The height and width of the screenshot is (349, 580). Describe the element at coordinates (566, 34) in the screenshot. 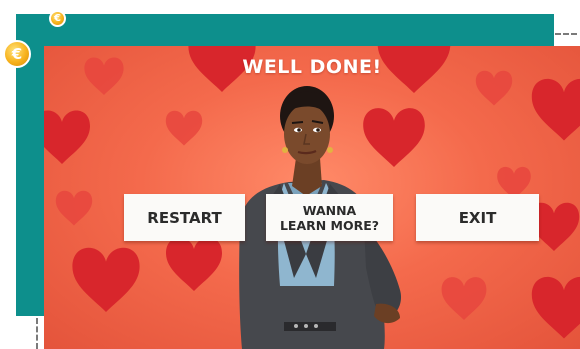

I see `dashed-guide-right` at that location.